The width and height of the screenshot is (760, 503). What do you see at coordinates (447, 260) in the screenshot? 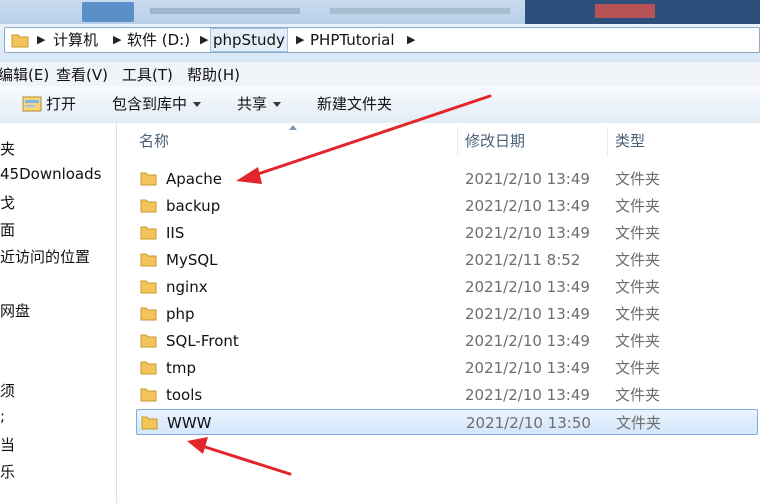
I see `file-row: MySQL 2021/2/11 8:52 文件夹` at bounding box center [447, 260].